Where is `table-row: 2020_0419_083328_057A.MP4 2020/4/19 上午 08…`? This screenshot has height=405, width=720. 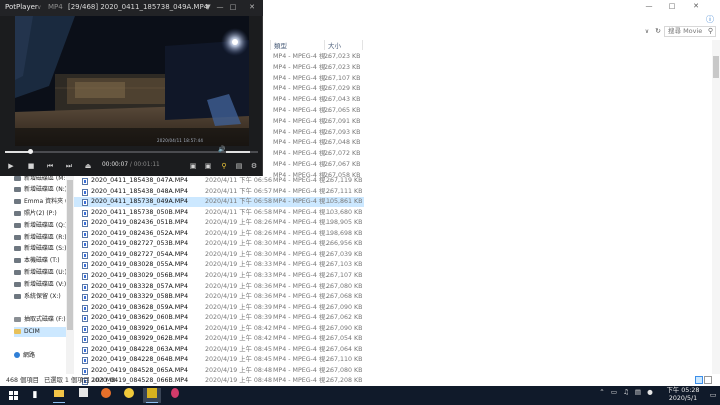
table-row: 2020_0419_083328_057A.MP4 2020/4/19 上午 08… is located at coordinates (219, 287).